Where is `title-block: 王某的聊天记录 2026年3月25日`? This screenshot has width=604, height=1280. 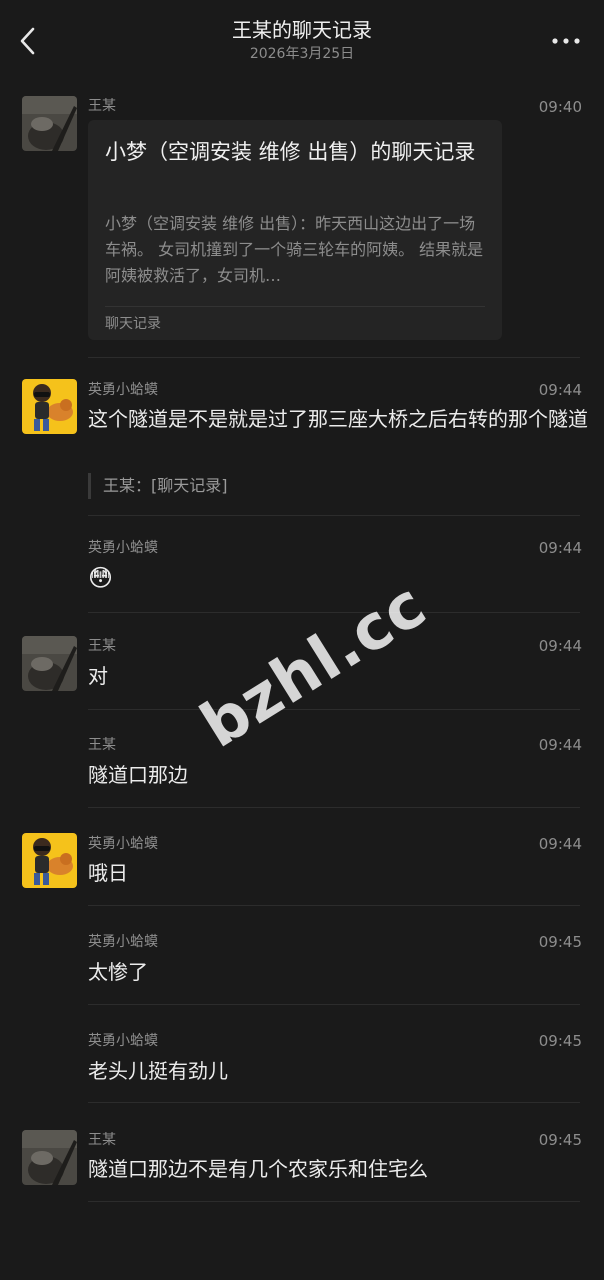
title-block: 王某的聊天记录 2026年3月25日 is located at coordinates (302, 40).